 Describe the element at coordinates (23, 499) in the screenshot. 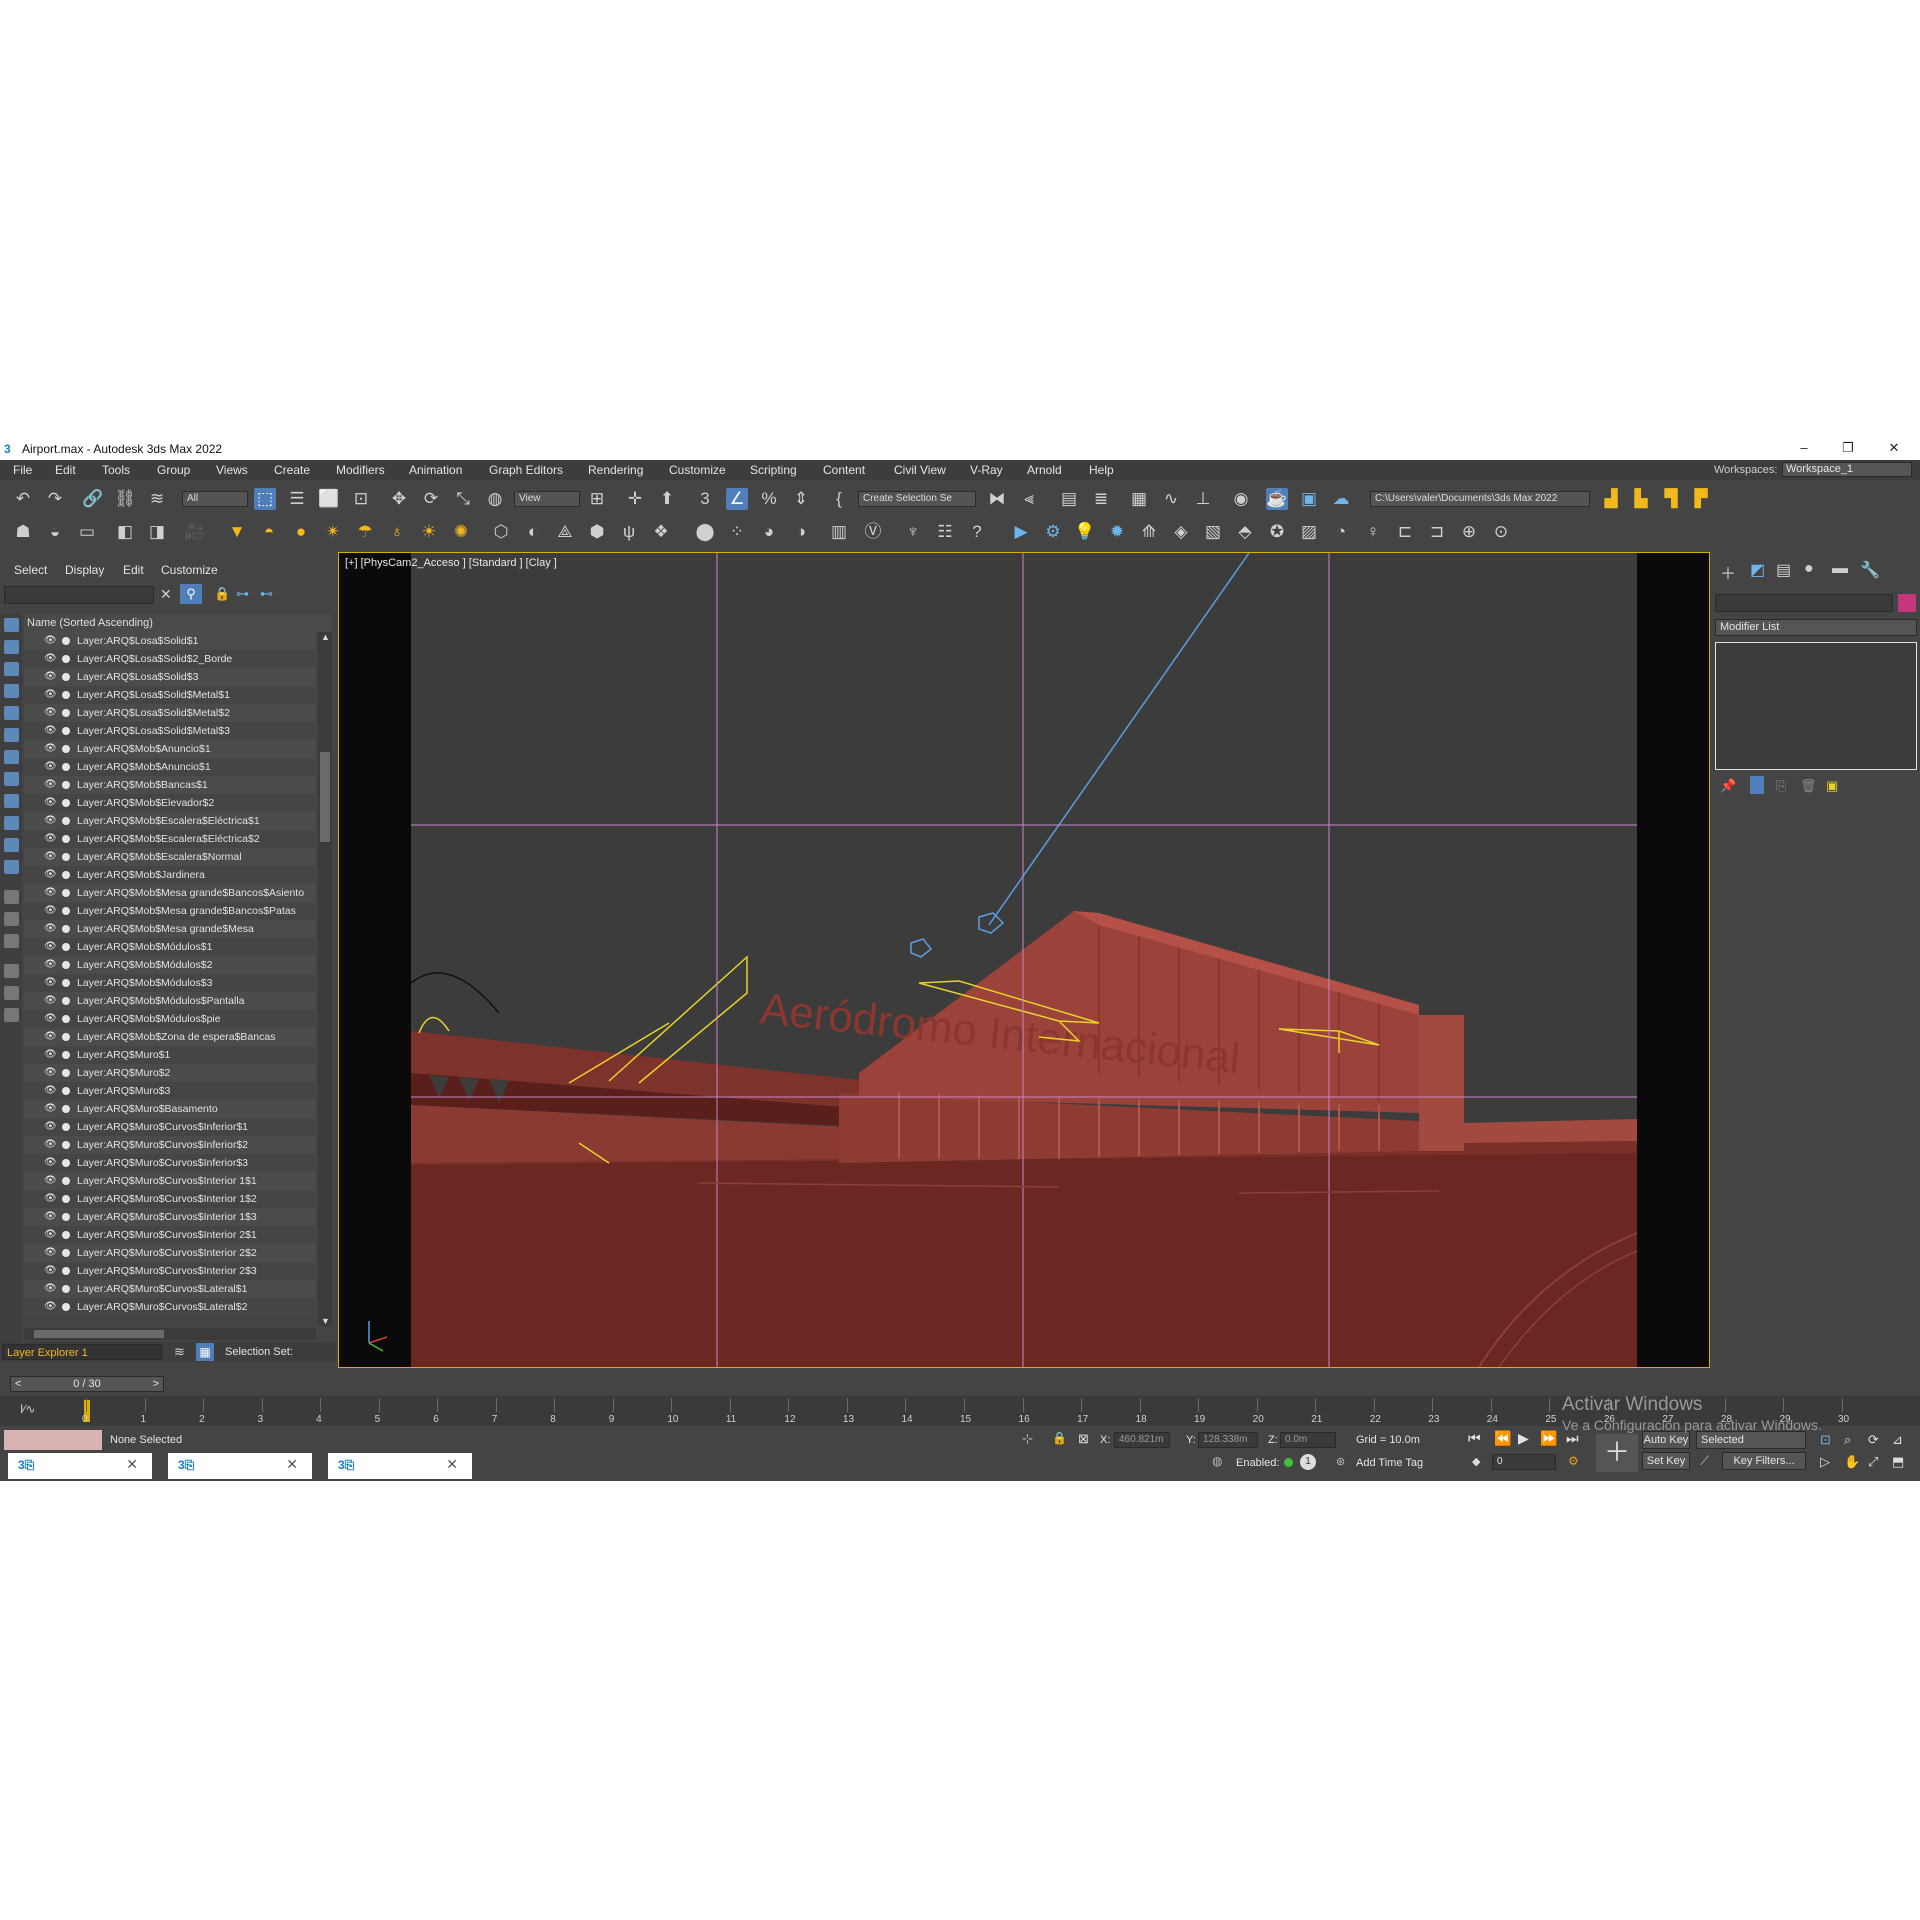

I see `undo-icon: ↶` at that location.